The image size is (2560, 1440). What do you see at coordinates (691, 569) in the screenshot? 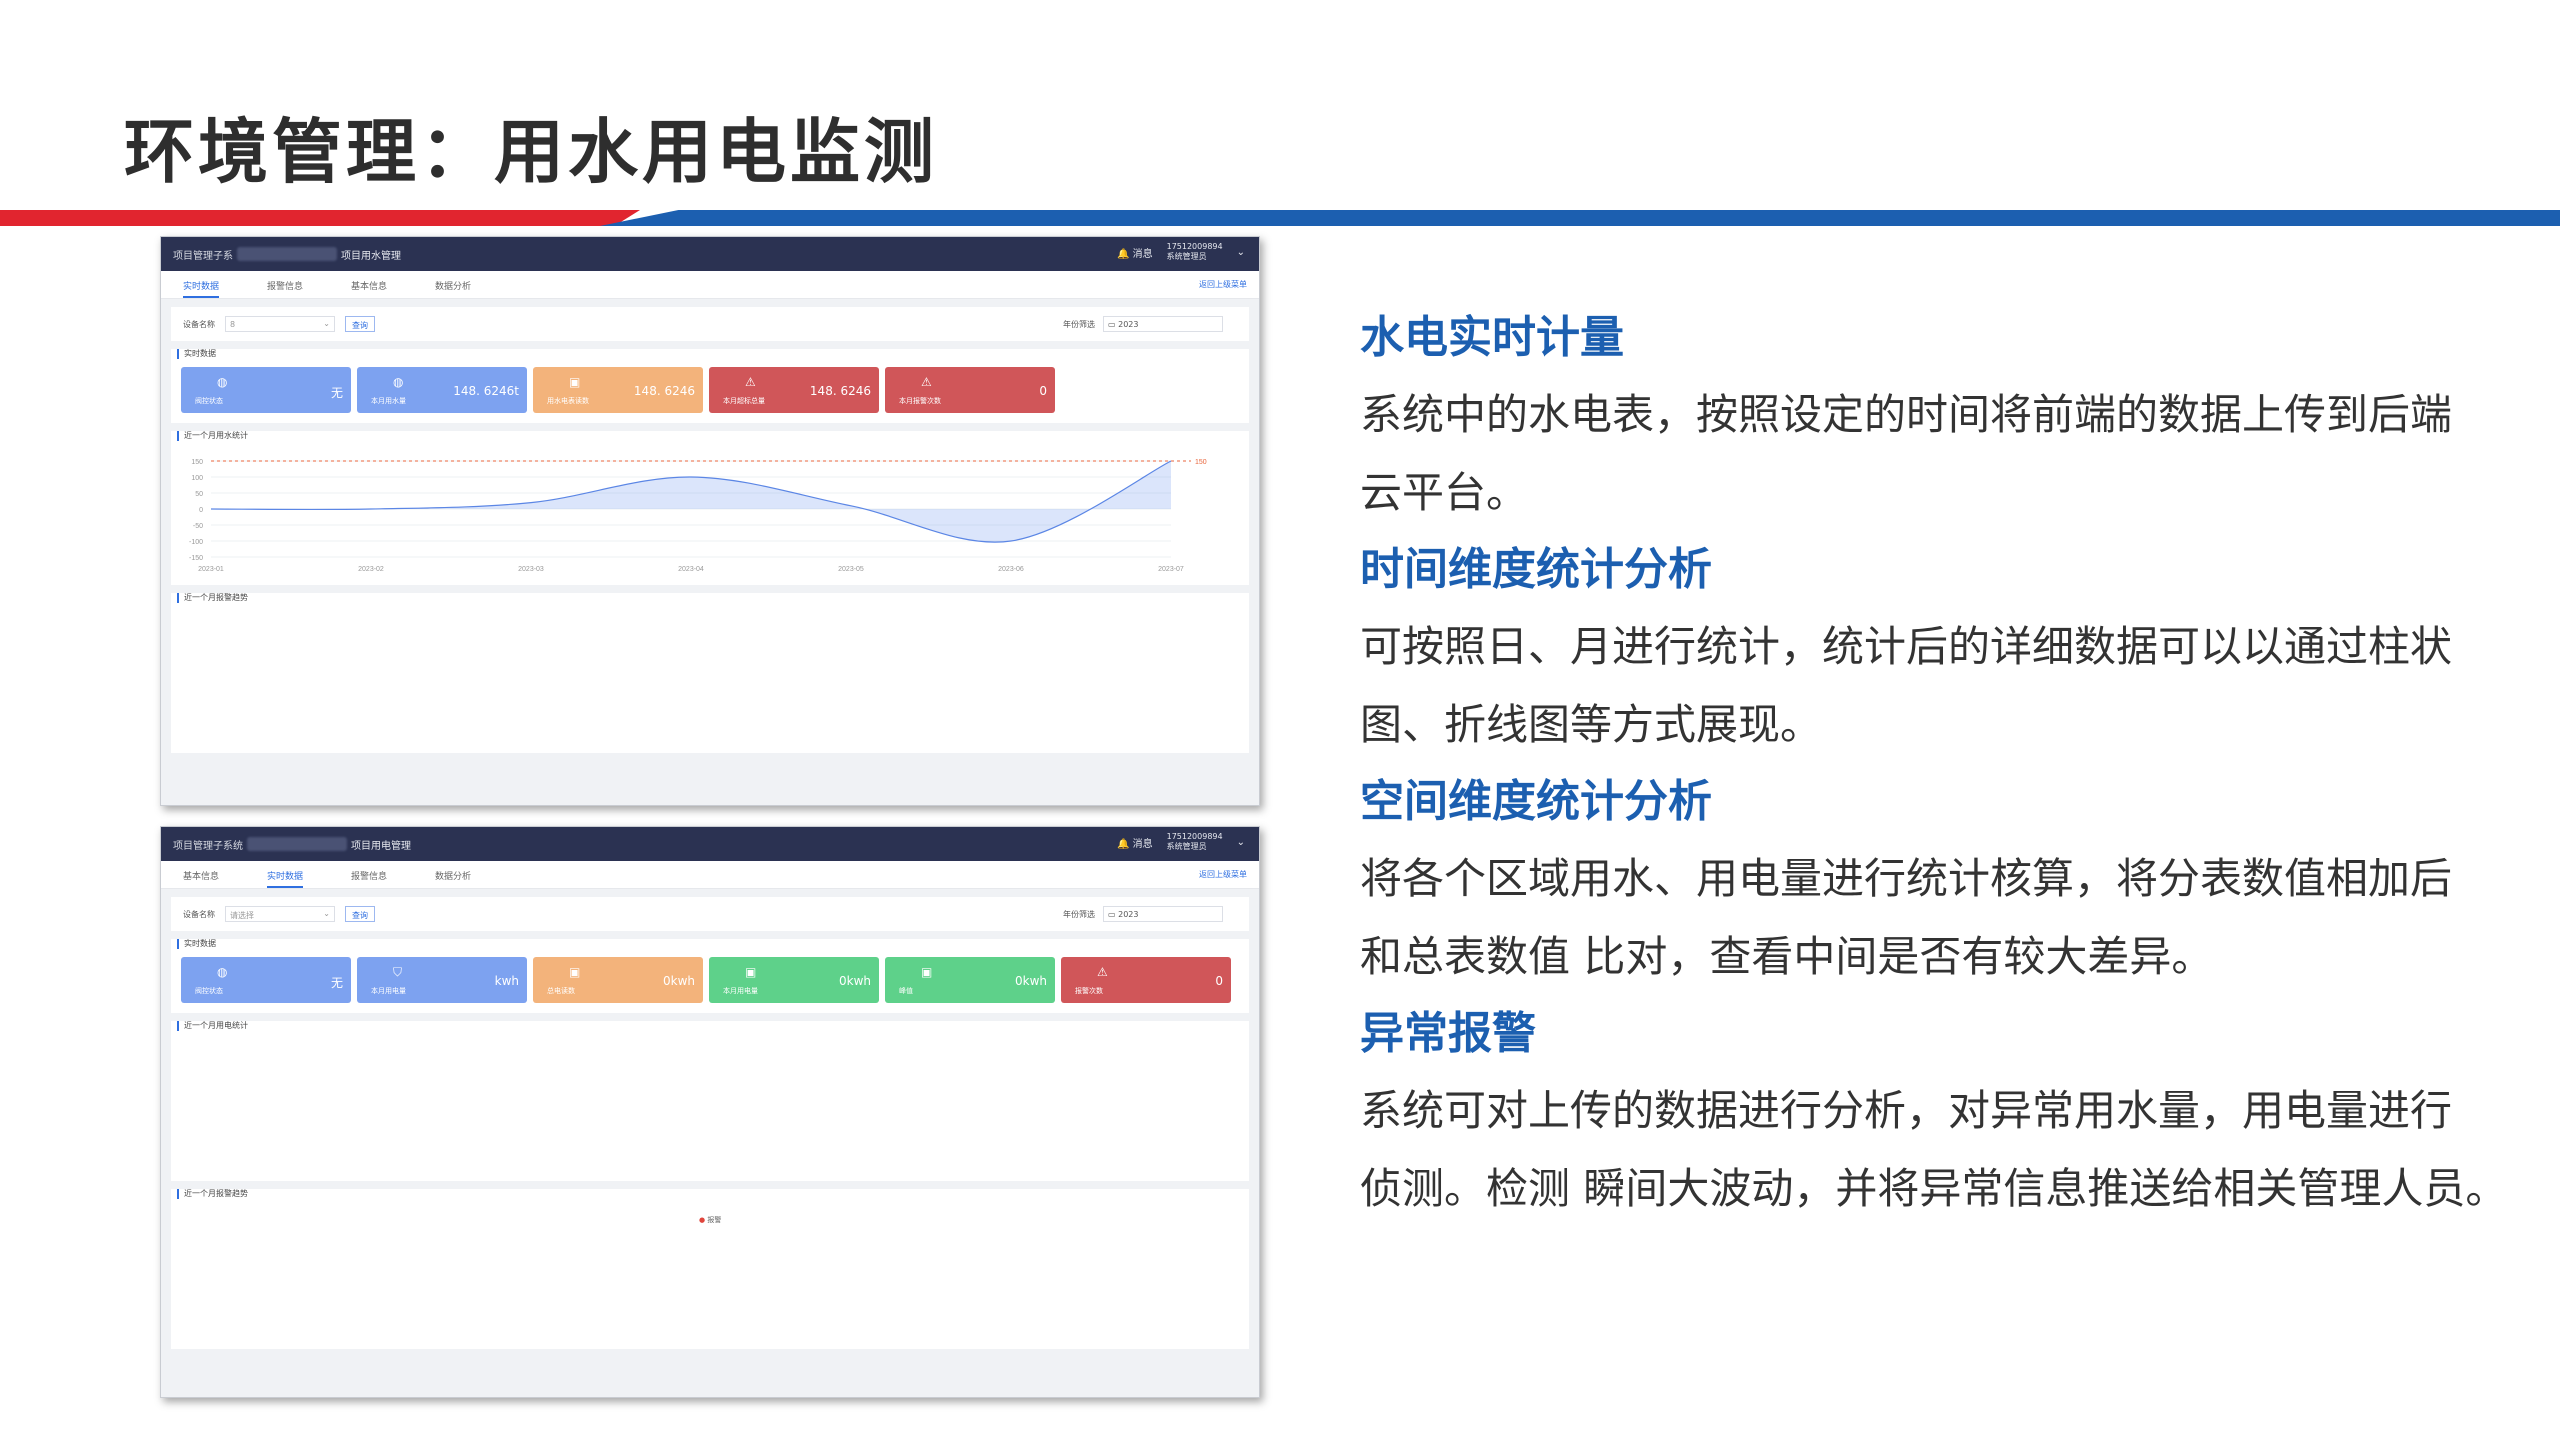
I see `x-tick-label: 2023-04` at bounding box center [691, 569].